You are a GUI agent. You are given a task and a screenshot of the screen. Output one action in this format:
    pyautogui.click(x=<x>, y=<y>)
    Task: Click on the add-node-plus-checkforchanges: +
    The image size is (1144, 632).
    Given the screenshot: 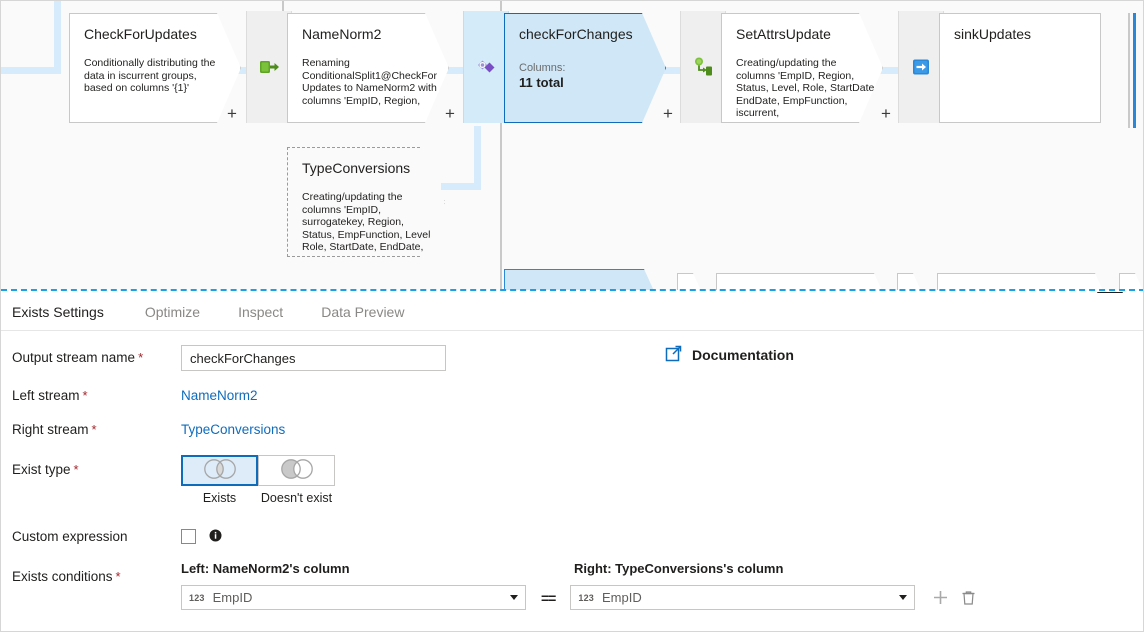 What is the action you would take?
    pyautogui.click(x=668, y=113)
    